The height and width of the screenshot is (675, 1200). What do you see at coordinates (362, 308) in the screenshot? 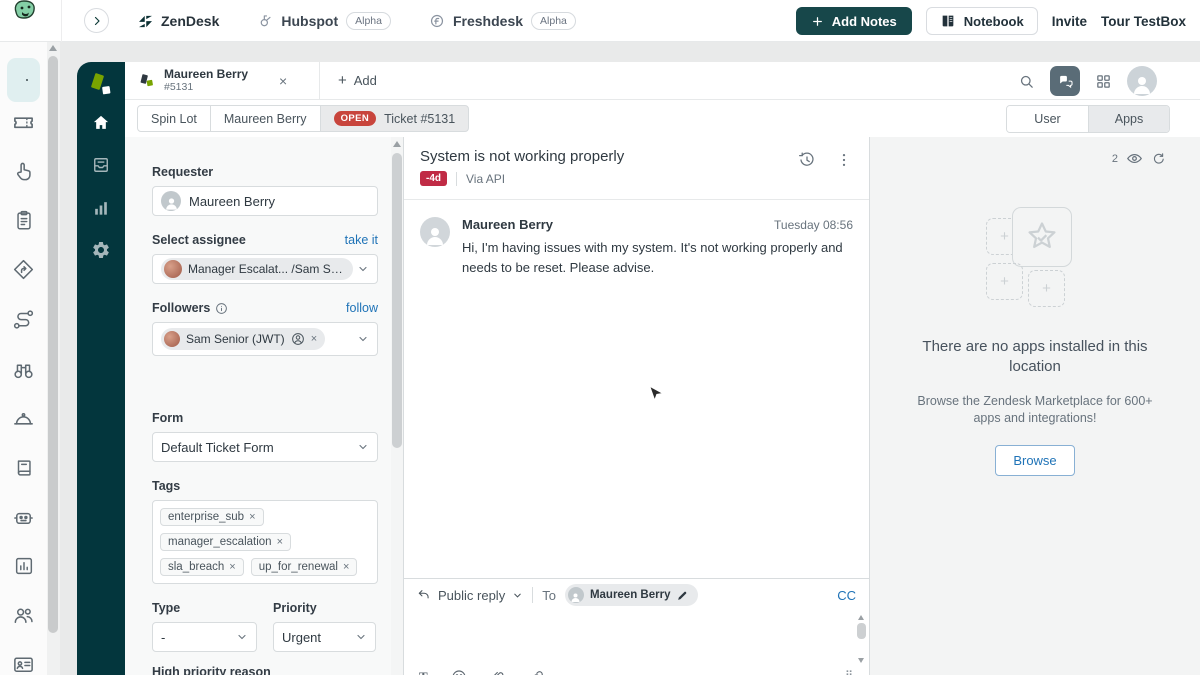
I see `follow-link: follow` at bounding box center [362, 308].